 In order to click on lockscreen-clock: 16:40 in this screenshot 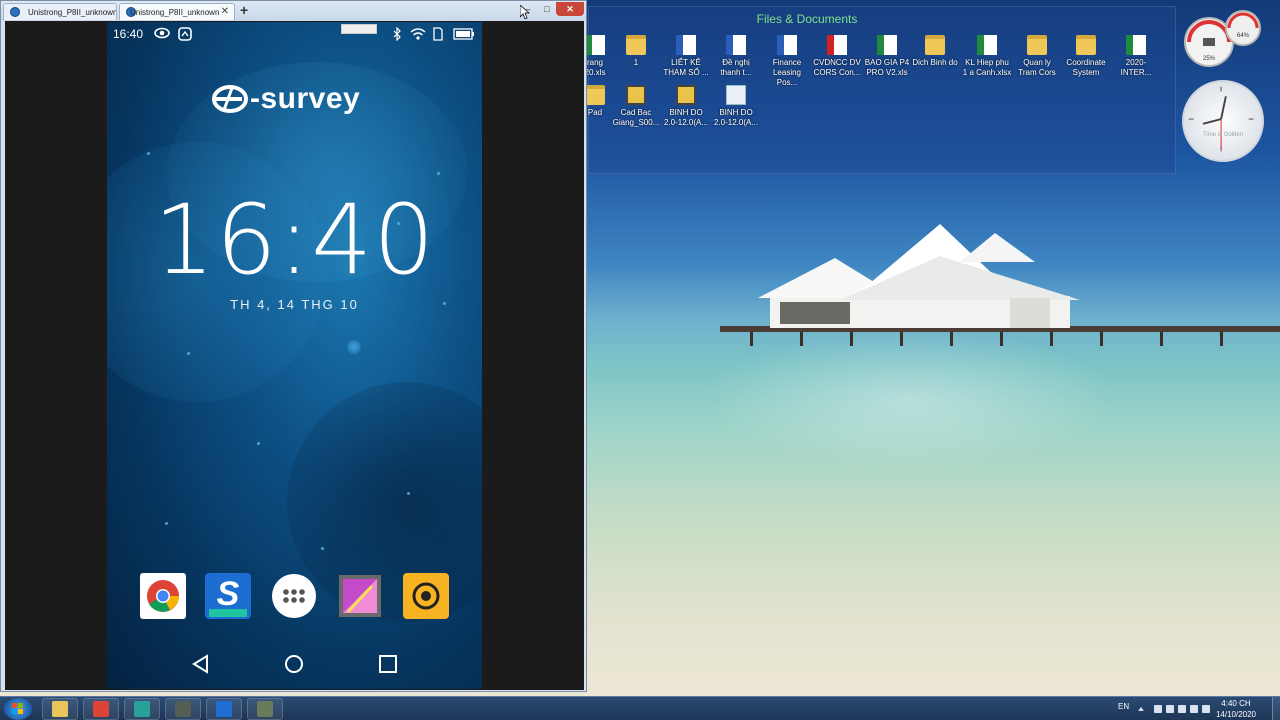, I will do `click(294, 240)`.